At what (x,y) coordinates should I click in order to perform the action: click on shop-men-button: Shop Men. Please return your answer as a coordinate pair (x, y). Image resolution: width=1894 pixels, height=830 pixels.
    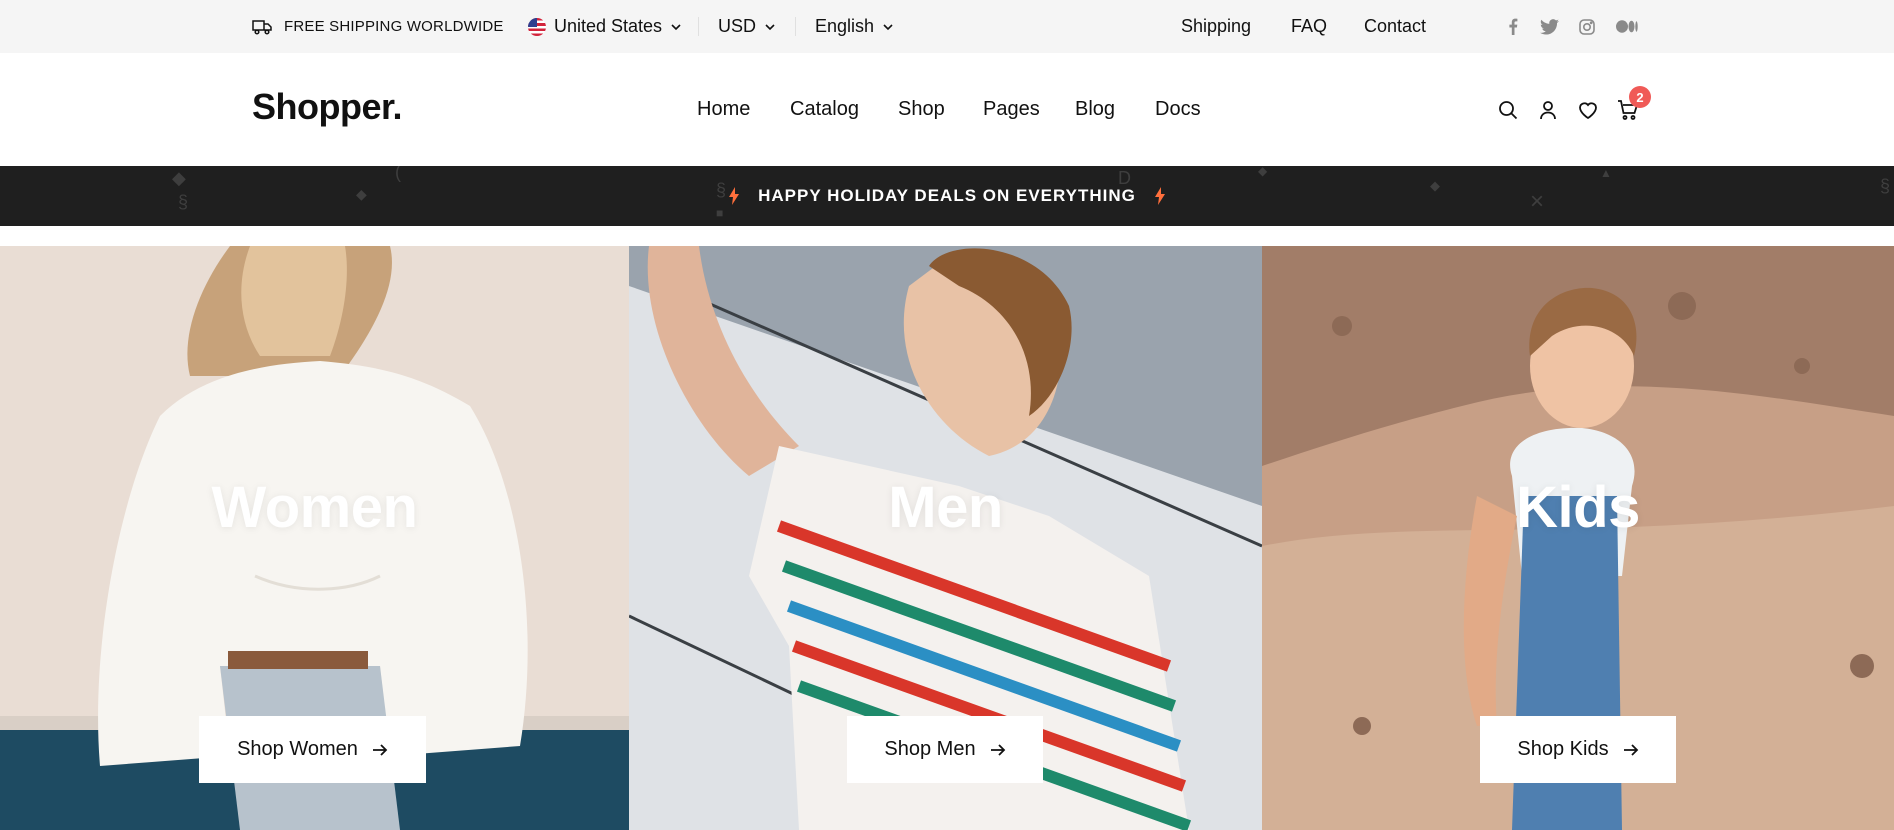
    Looking at the image, I should click on (945, 749).